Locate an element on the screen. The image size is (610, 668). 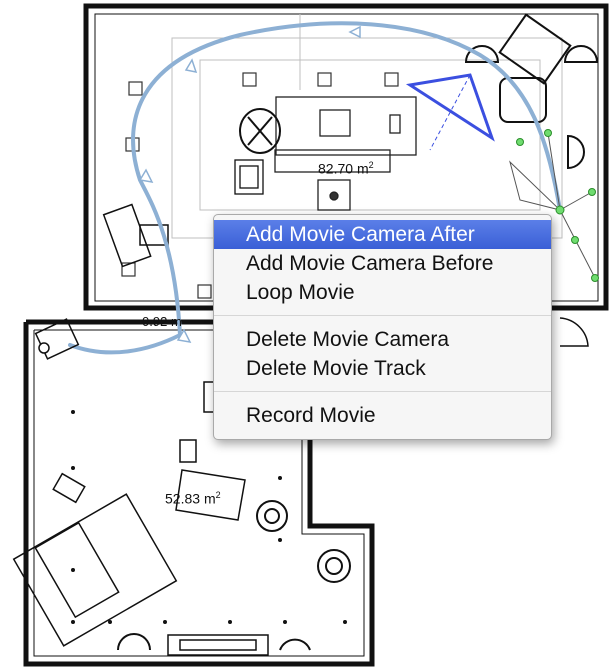
menu-item-record-movie: Record Movie is located at coordinates (382, 415).